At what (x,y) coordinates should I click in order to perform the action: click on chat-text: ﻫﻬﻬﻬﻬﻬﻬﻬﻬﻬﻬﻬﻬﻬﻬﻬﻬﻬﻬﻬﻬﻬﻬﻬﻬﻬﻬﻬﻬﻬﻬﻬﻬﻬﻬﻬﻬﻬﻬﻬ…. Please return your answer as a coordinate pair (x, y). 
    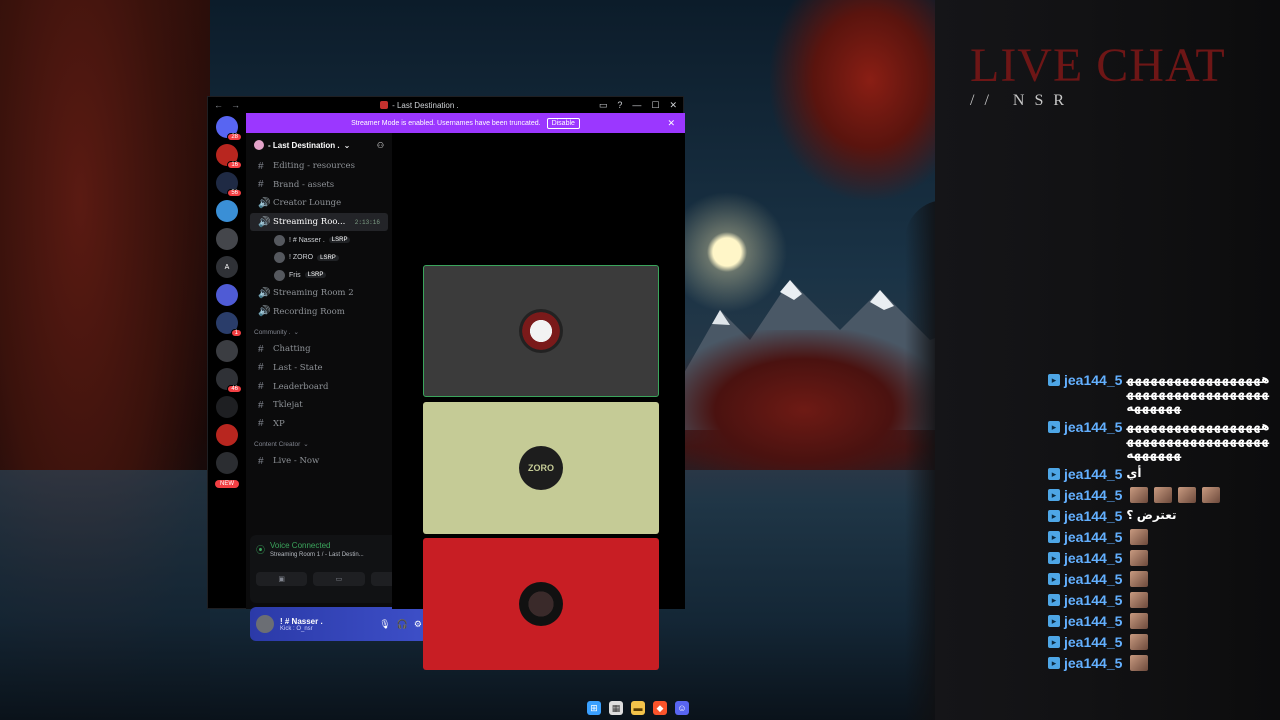
    Looking at the image, I should click on (1198, 440).